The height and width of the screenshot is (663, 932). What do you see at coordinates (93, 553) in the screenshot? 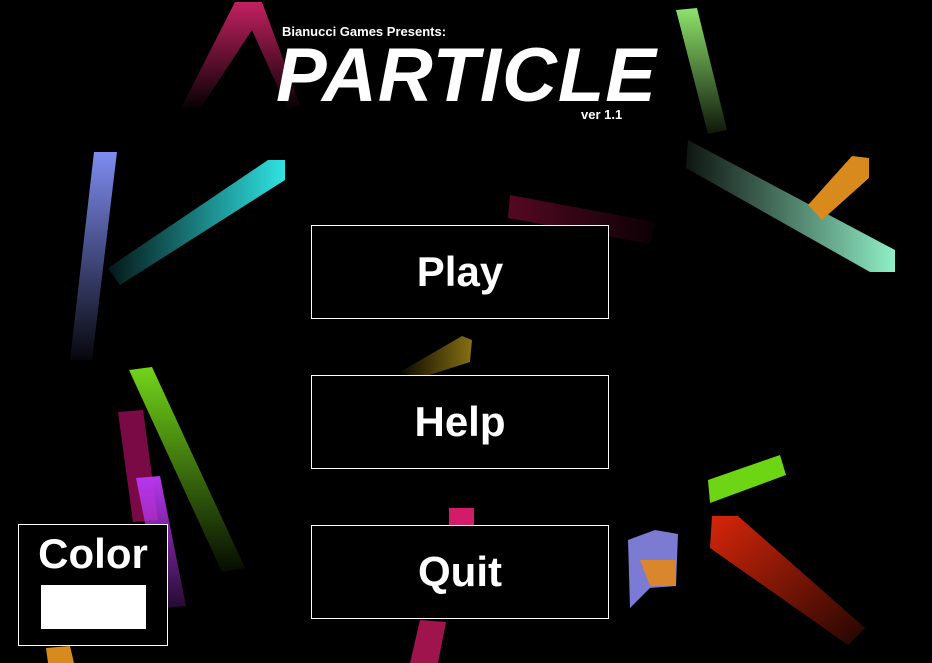
I see `color-label: Color` at bounding box center [93, 553].